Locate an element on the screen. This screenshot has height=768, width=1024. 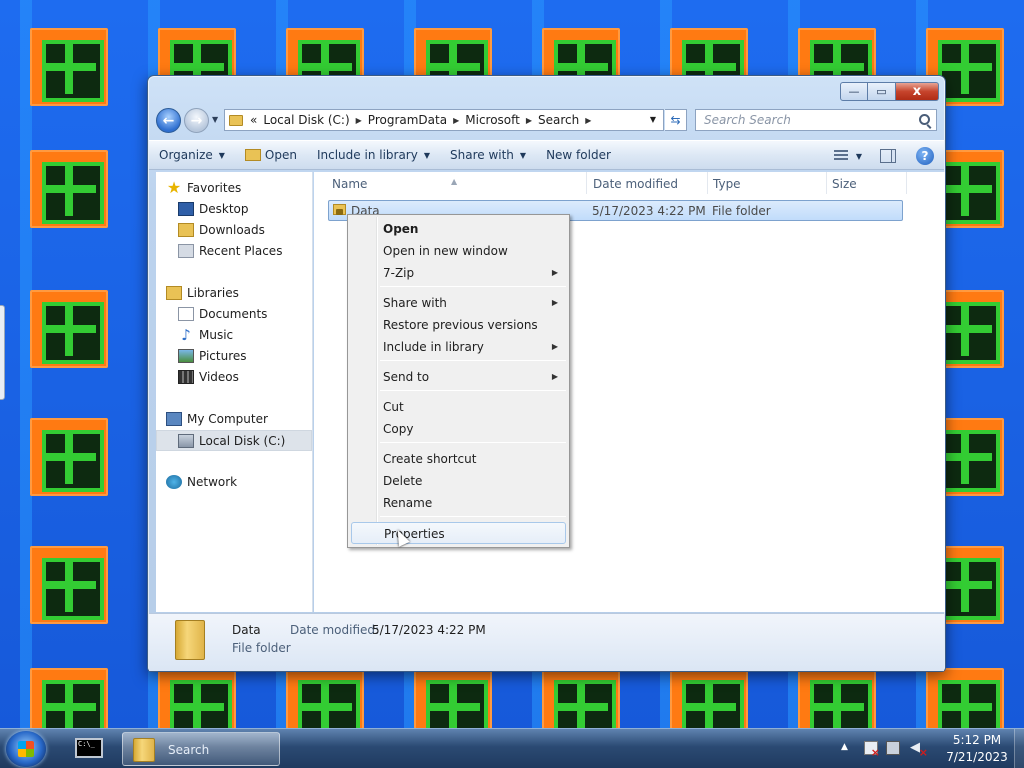
action-center-icon is located at coordinates (872, 750).